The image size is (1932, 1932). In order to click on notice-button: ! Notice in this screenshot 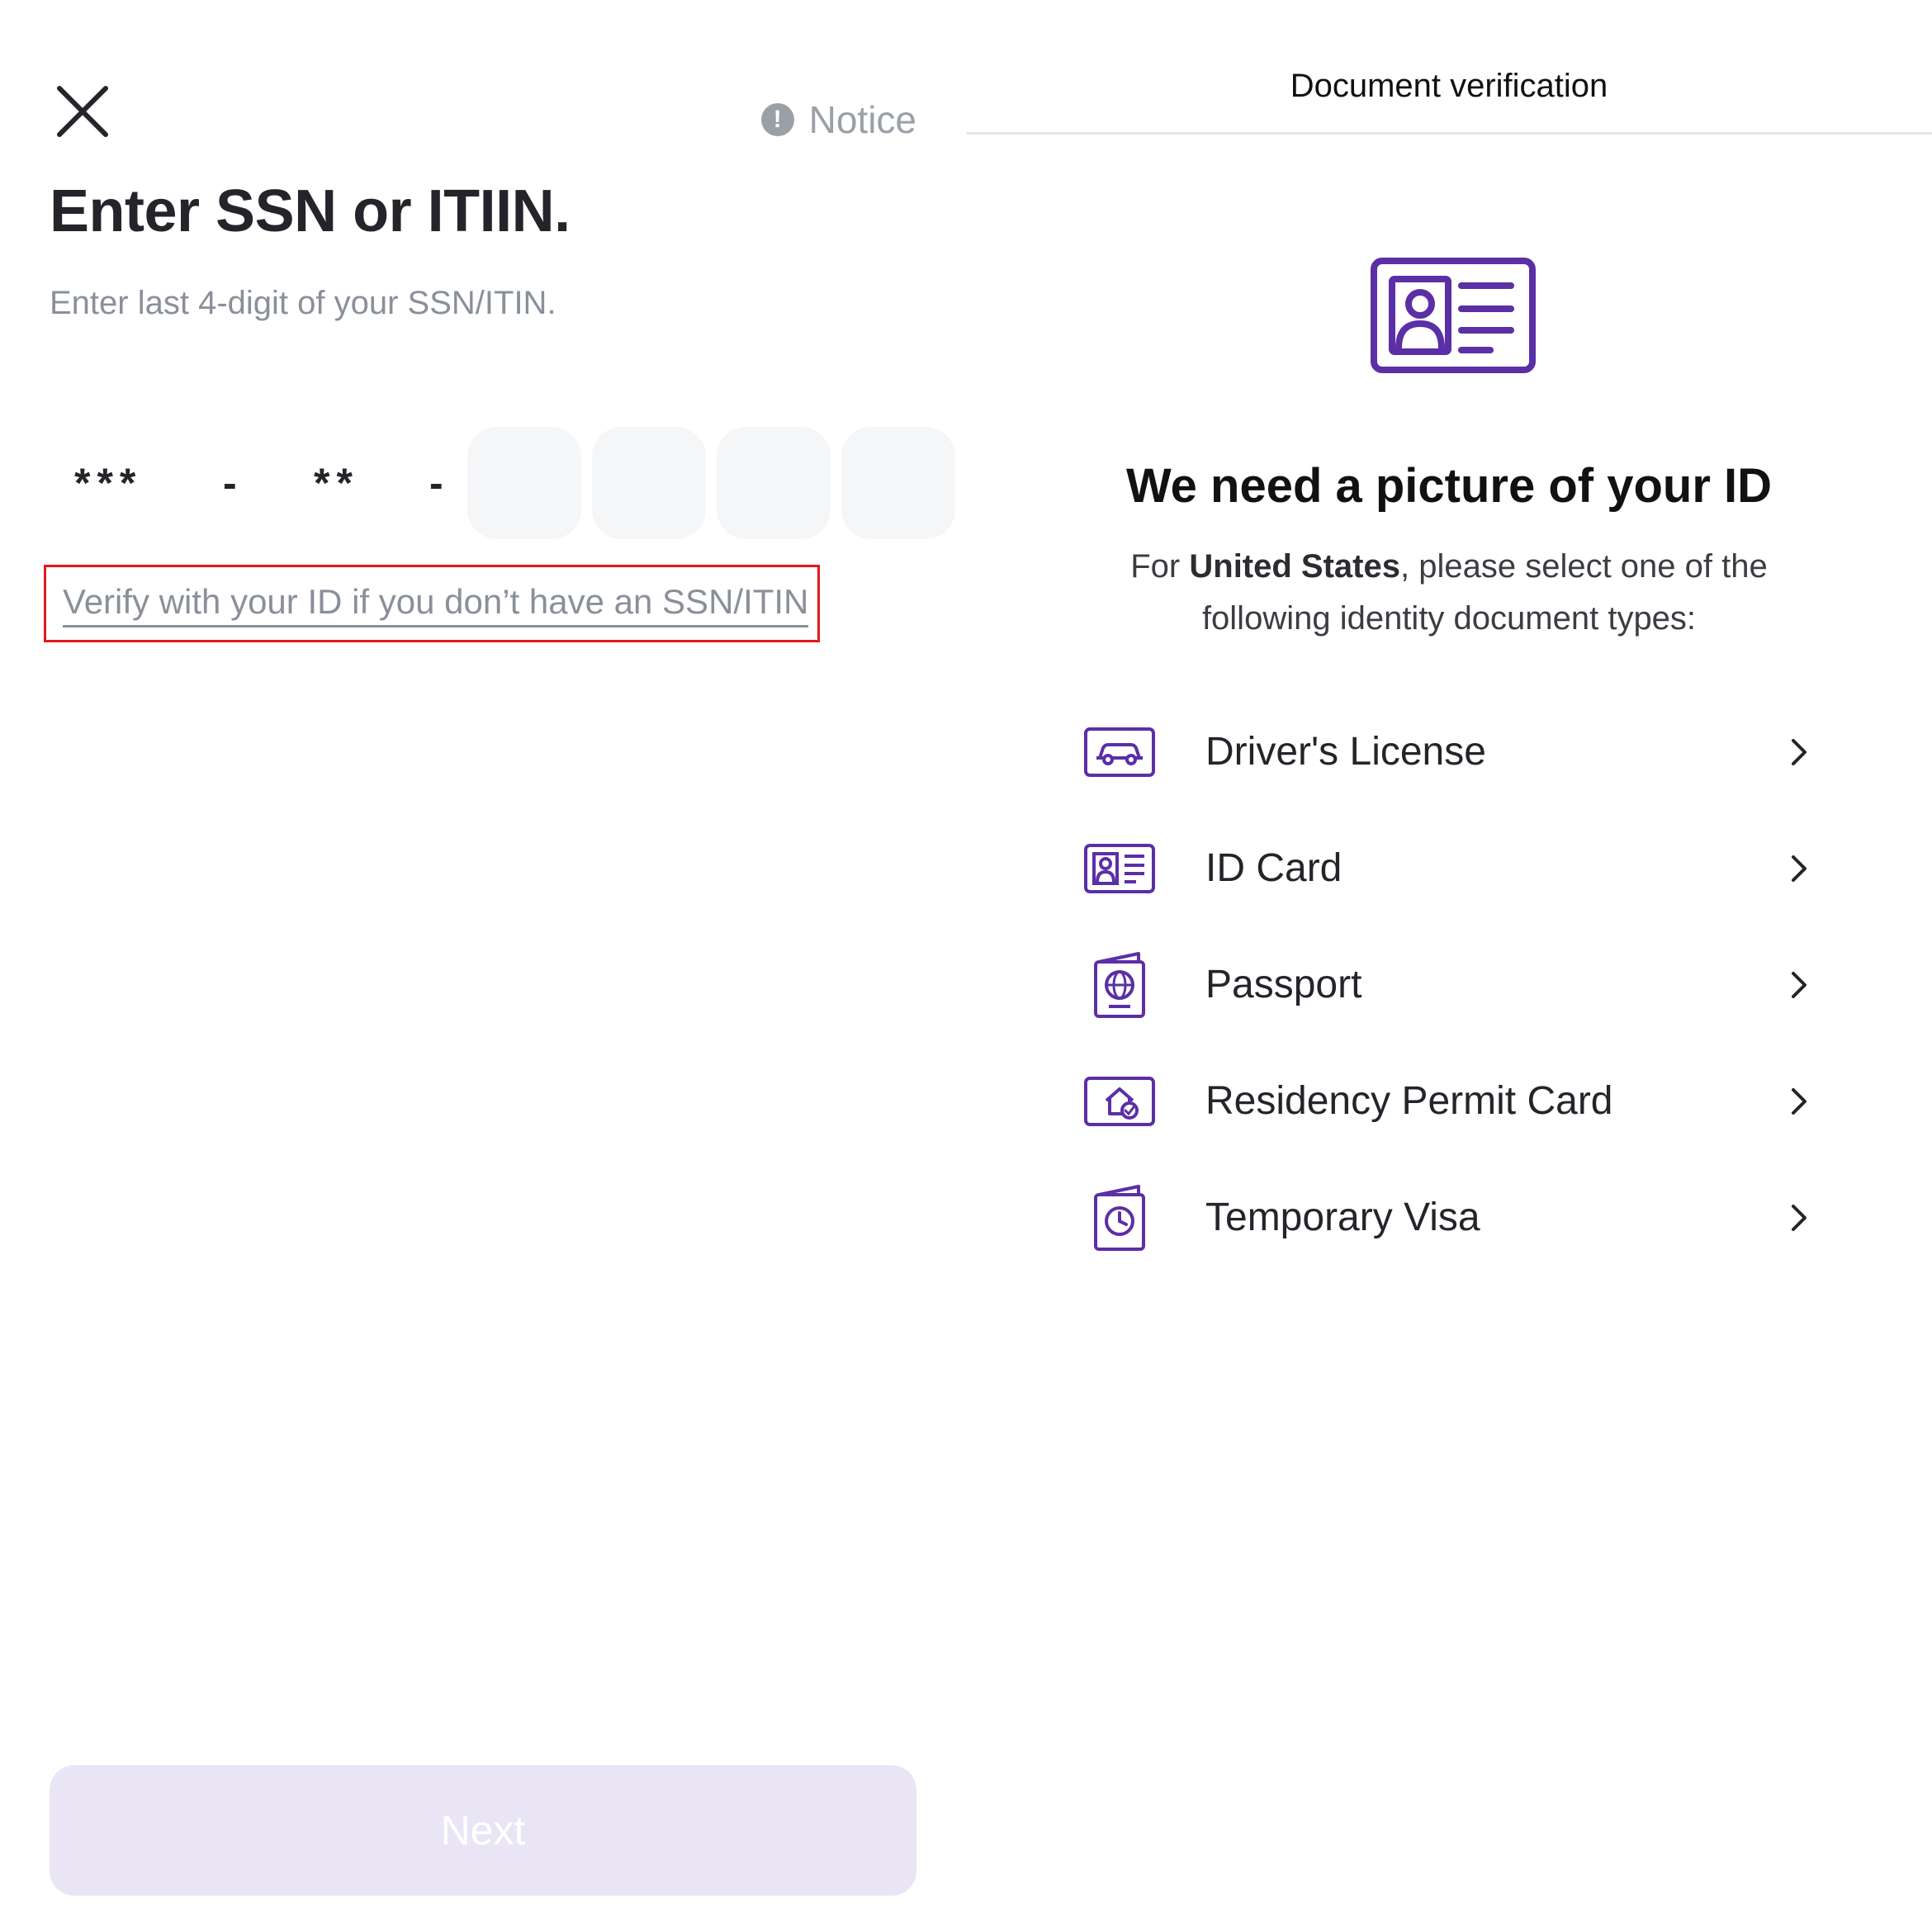, I will do `click(838, 119)`.